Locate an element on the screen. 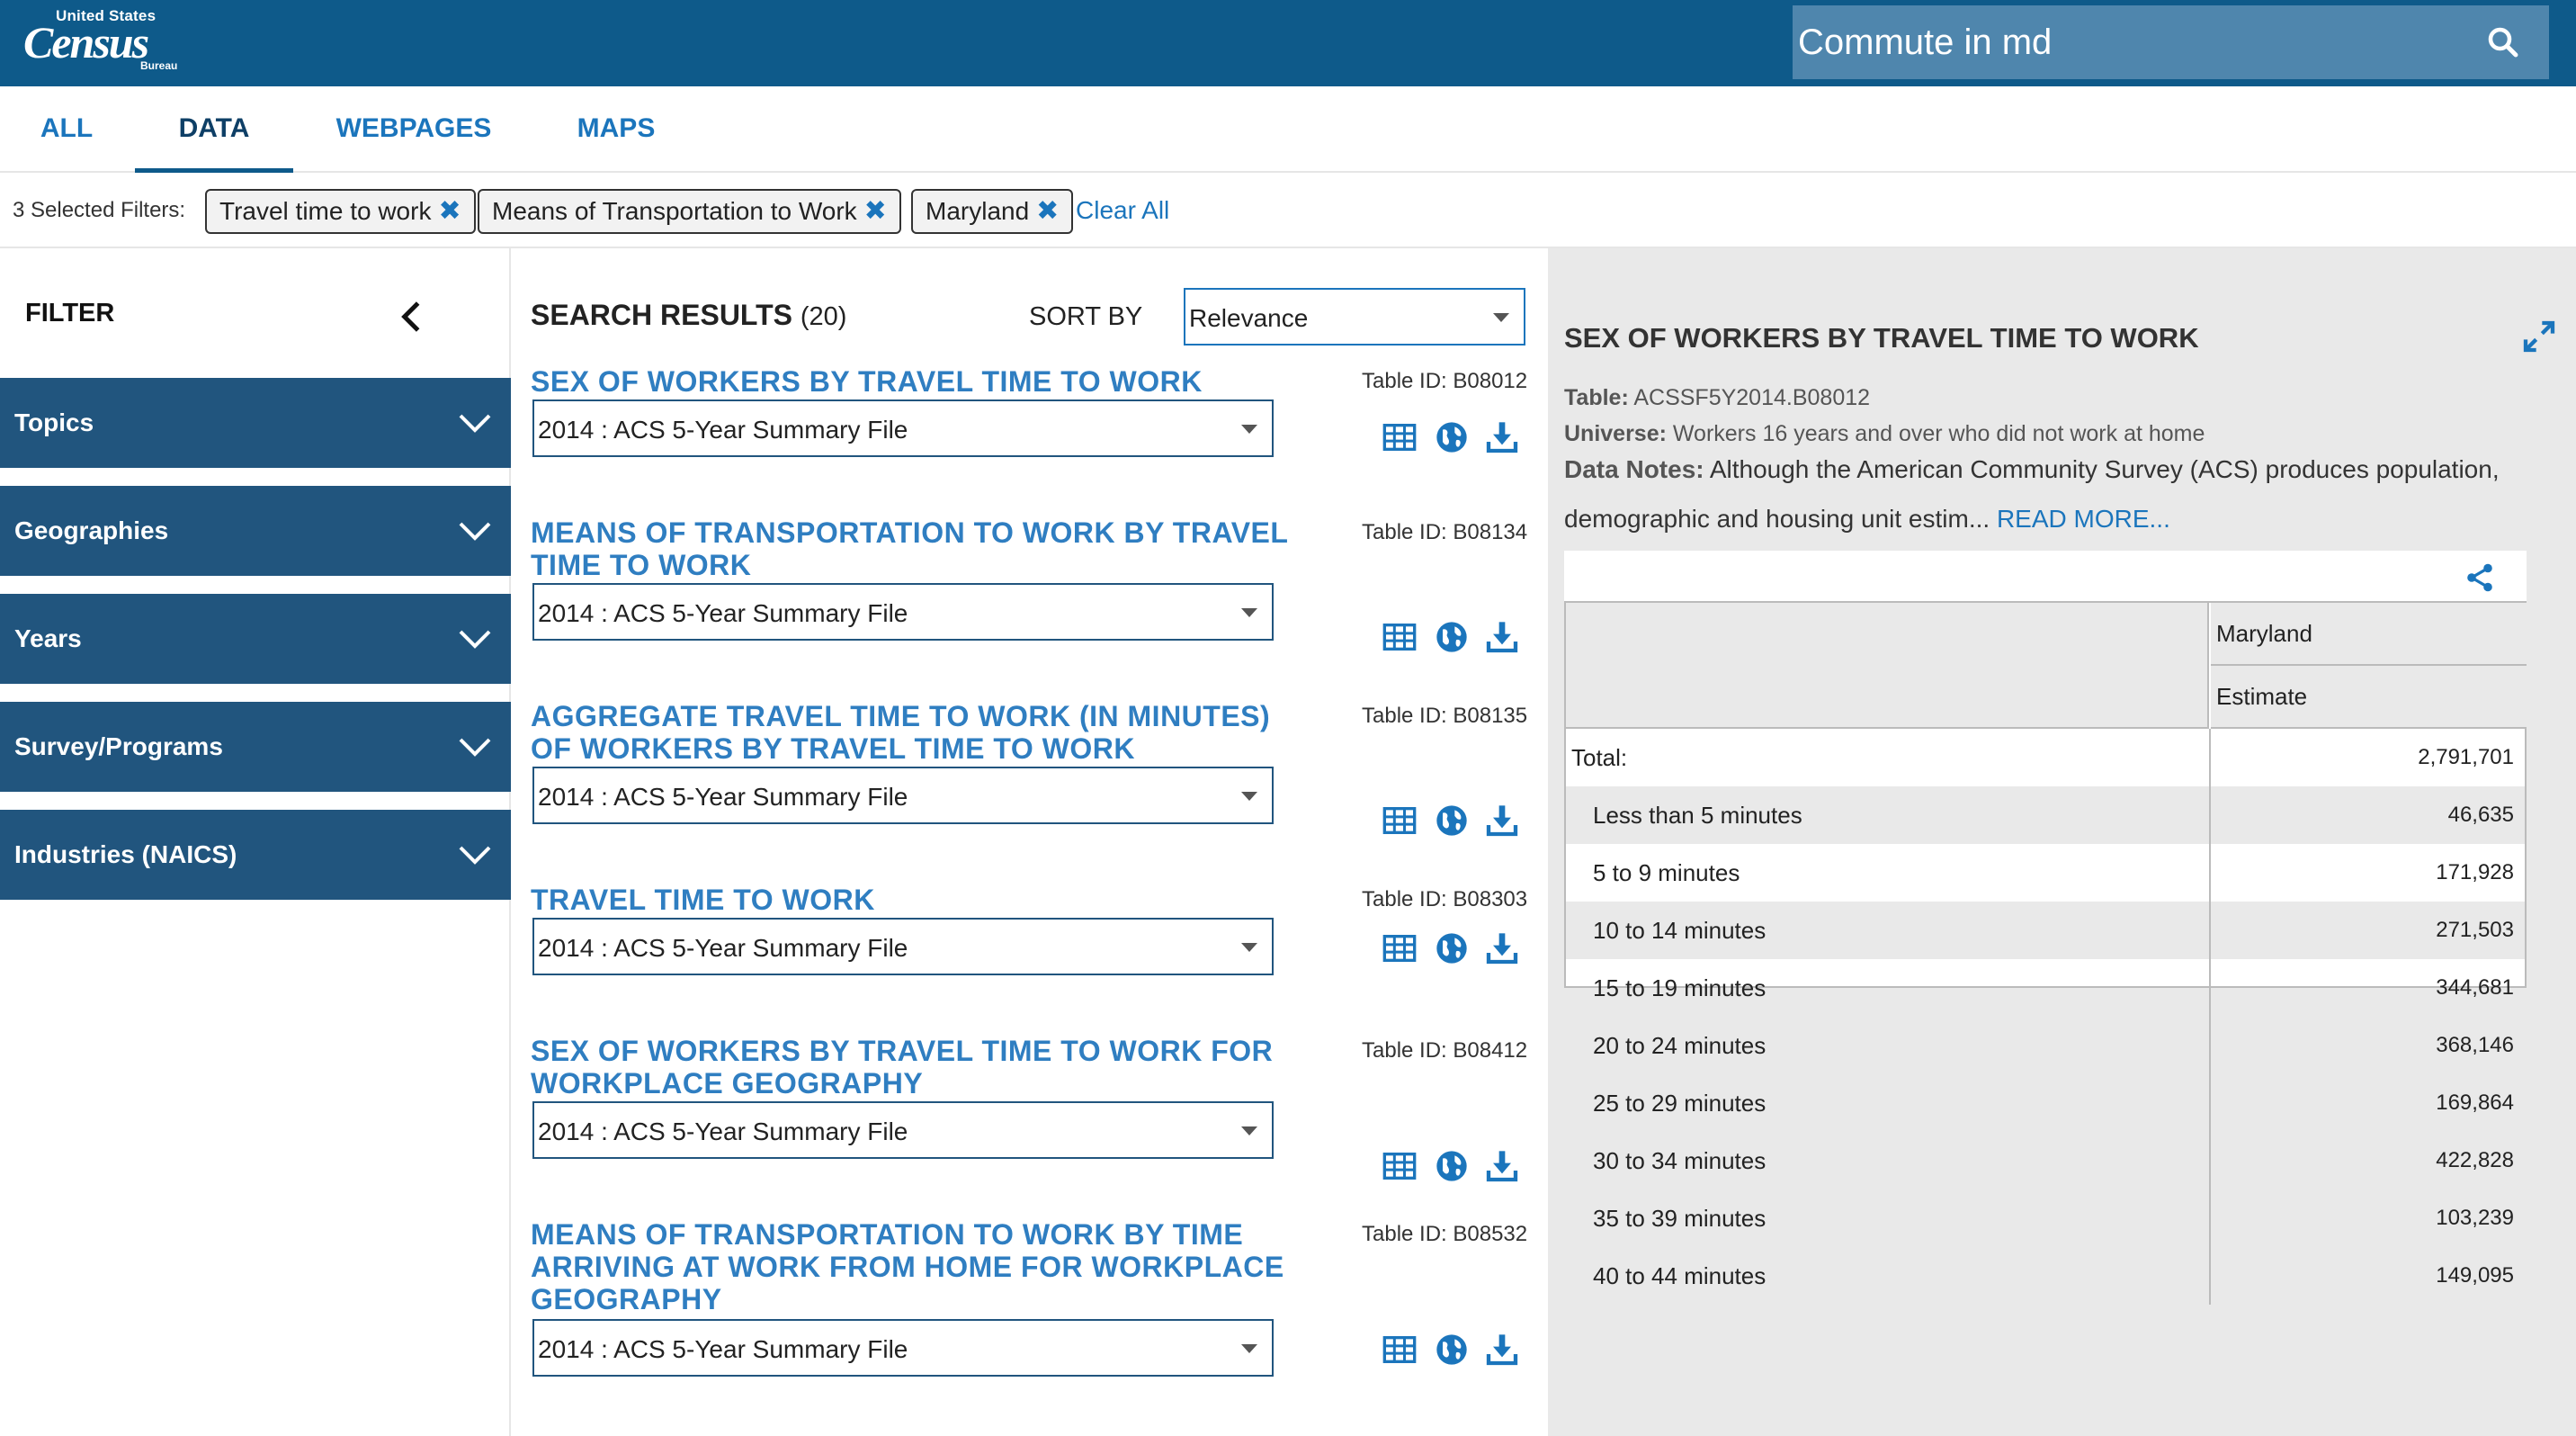 The image size is (2576, 1436). expand-icon is located at coordinates (2539, 337).